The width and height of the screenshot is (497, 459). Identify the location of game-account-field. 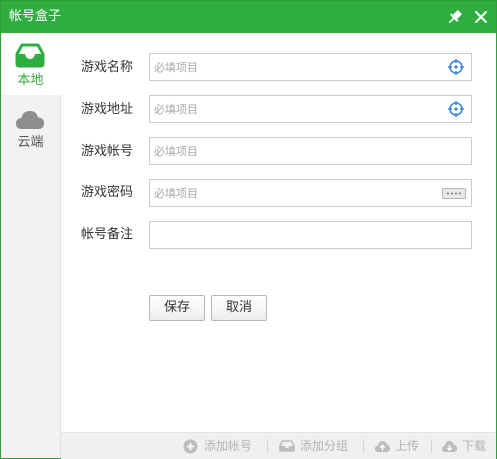
(310, 151).